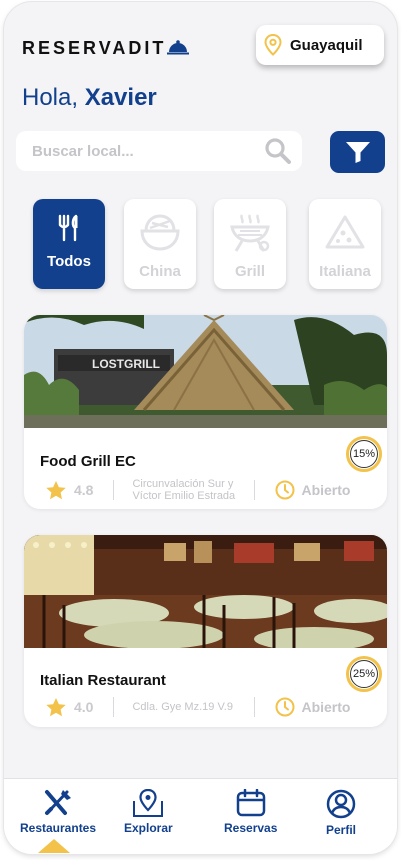  Describe the element at coordinates (326, 45) in the screenshot. I see `location-label: Guayaquil` at that location.